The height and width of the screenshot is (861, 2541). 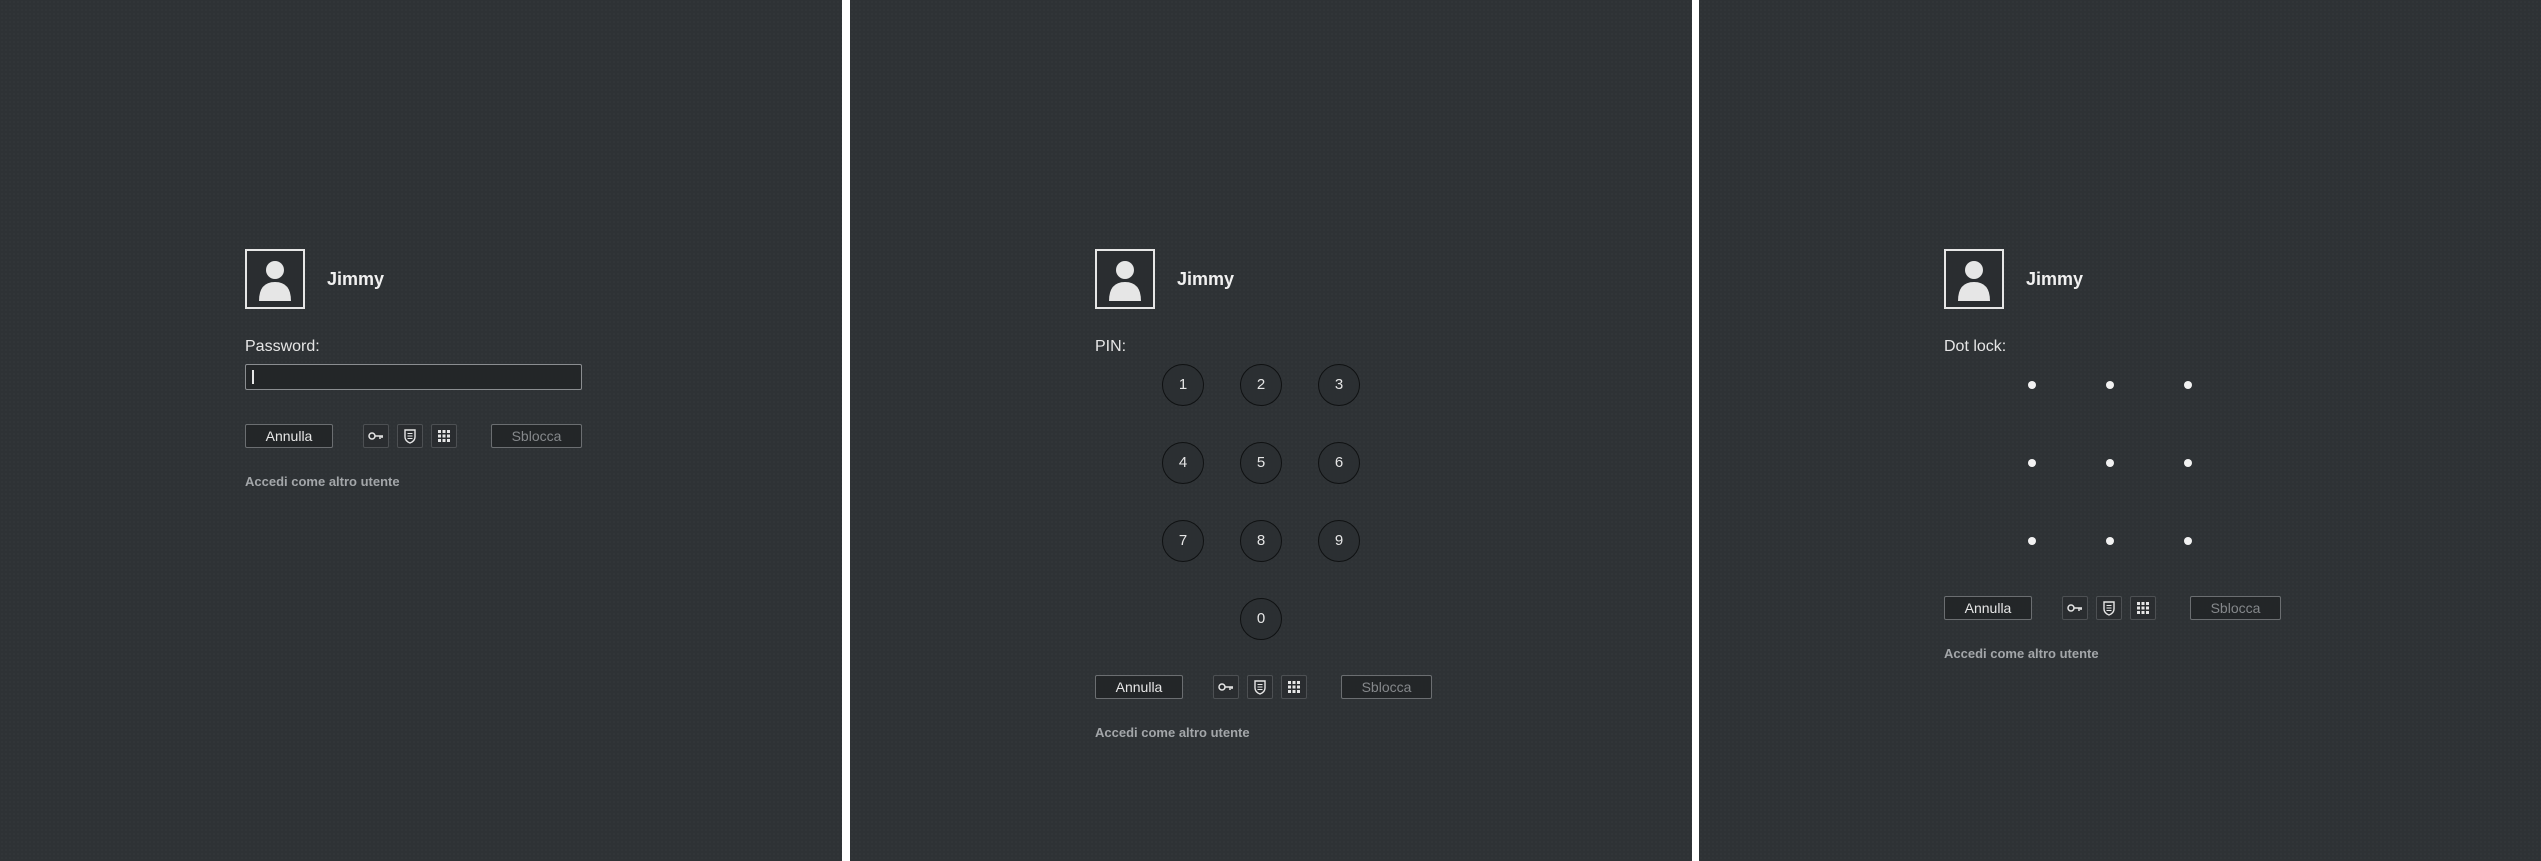 I want to click on pin-key-9: 9, so click(x=1339, y=541).